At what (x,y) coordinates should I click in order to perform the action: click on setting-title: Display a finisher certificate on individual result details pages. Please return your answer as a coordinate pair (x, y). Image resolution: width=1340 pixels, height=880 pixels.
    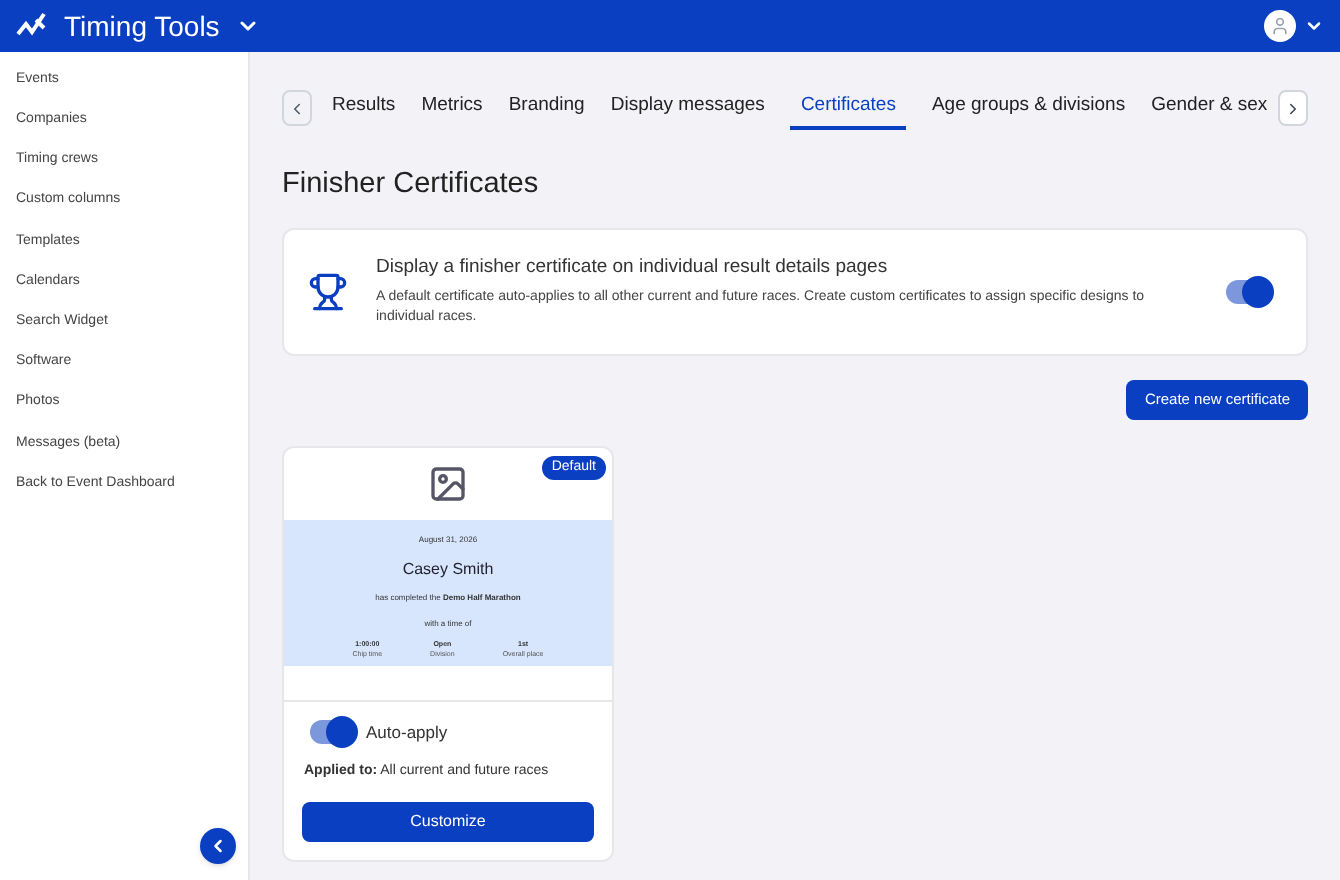
    Looking at the image, I should click on (633, 268).